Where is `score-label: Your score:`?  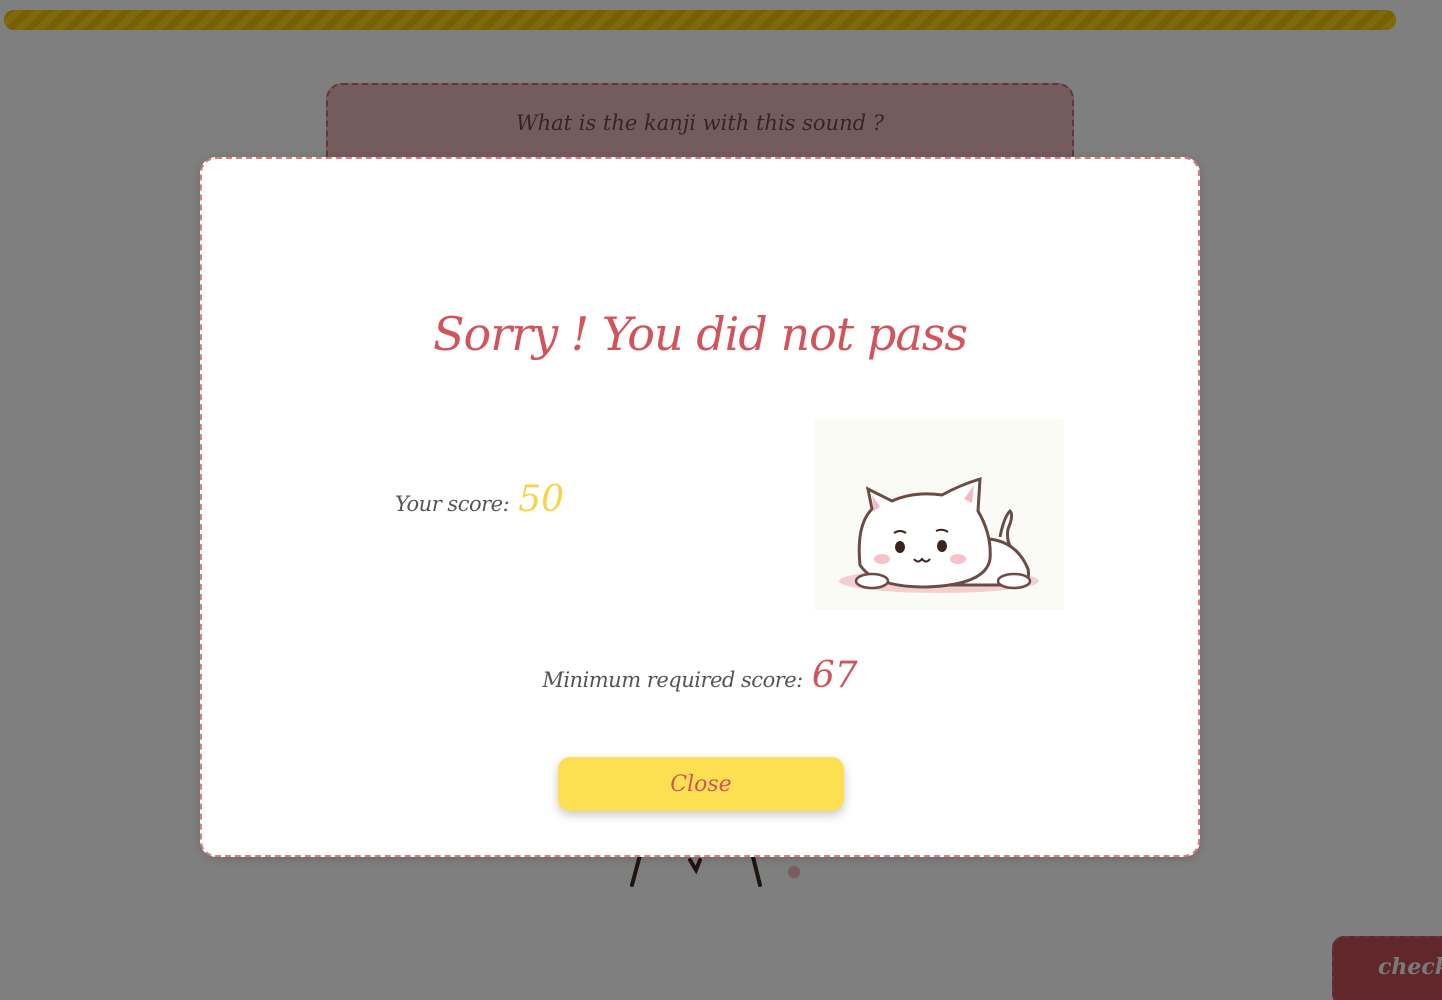 score-label: Your score: is located at coordinates (452, 504).